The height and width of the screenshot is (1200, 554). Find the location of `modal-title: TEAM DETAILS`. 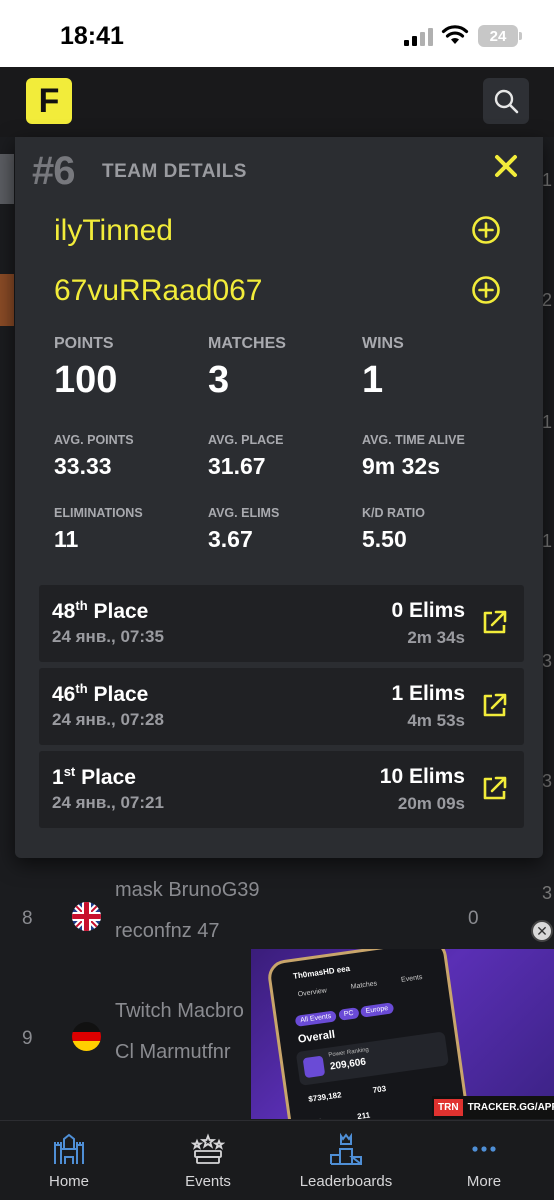

modal-title: TEAM DETAILS is located at coordinates (174, 171).